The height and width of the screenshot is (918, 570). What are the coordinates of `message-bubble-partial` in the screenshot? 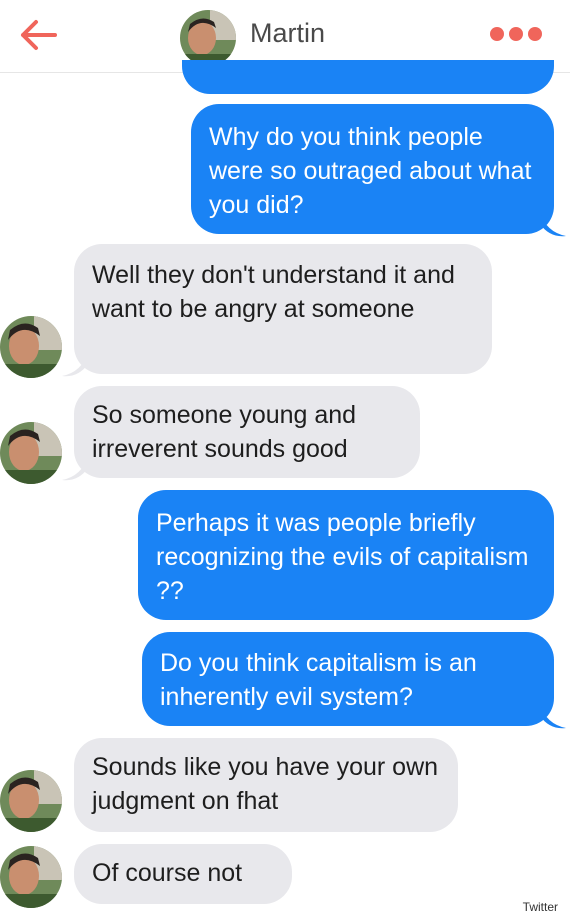 It's located at (368, 77).